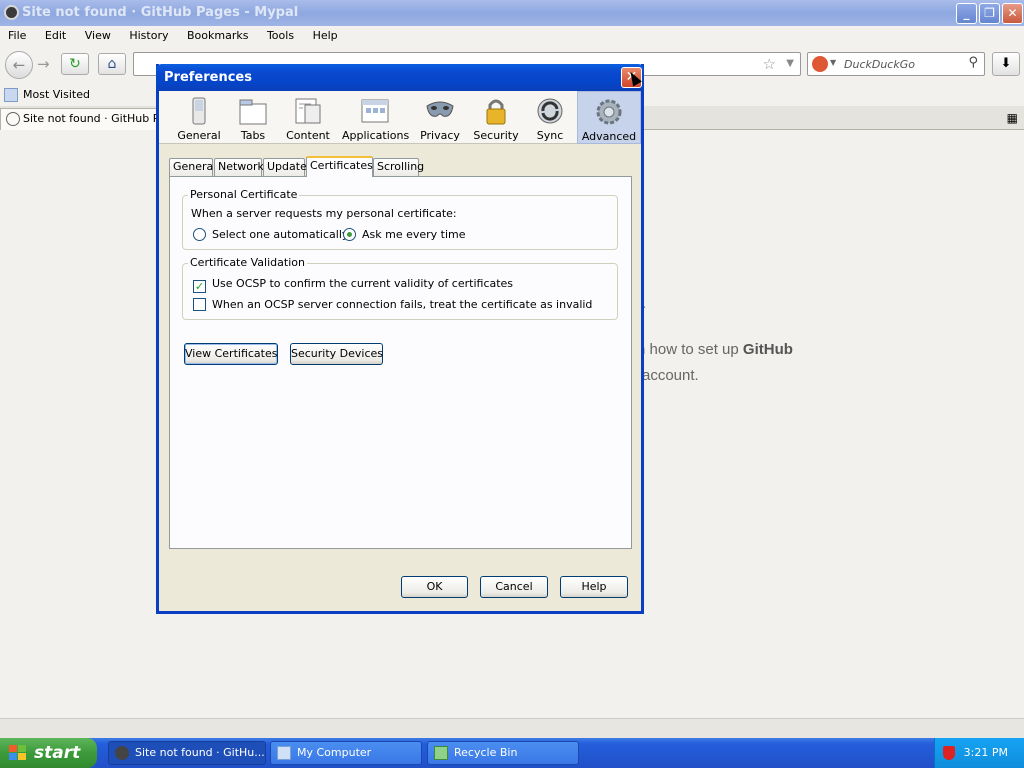 The height and width of the screenshot is (768, 1024). I want to click on search-bar: ▼ DuckDuckGo ⚲, so click(896, 64).